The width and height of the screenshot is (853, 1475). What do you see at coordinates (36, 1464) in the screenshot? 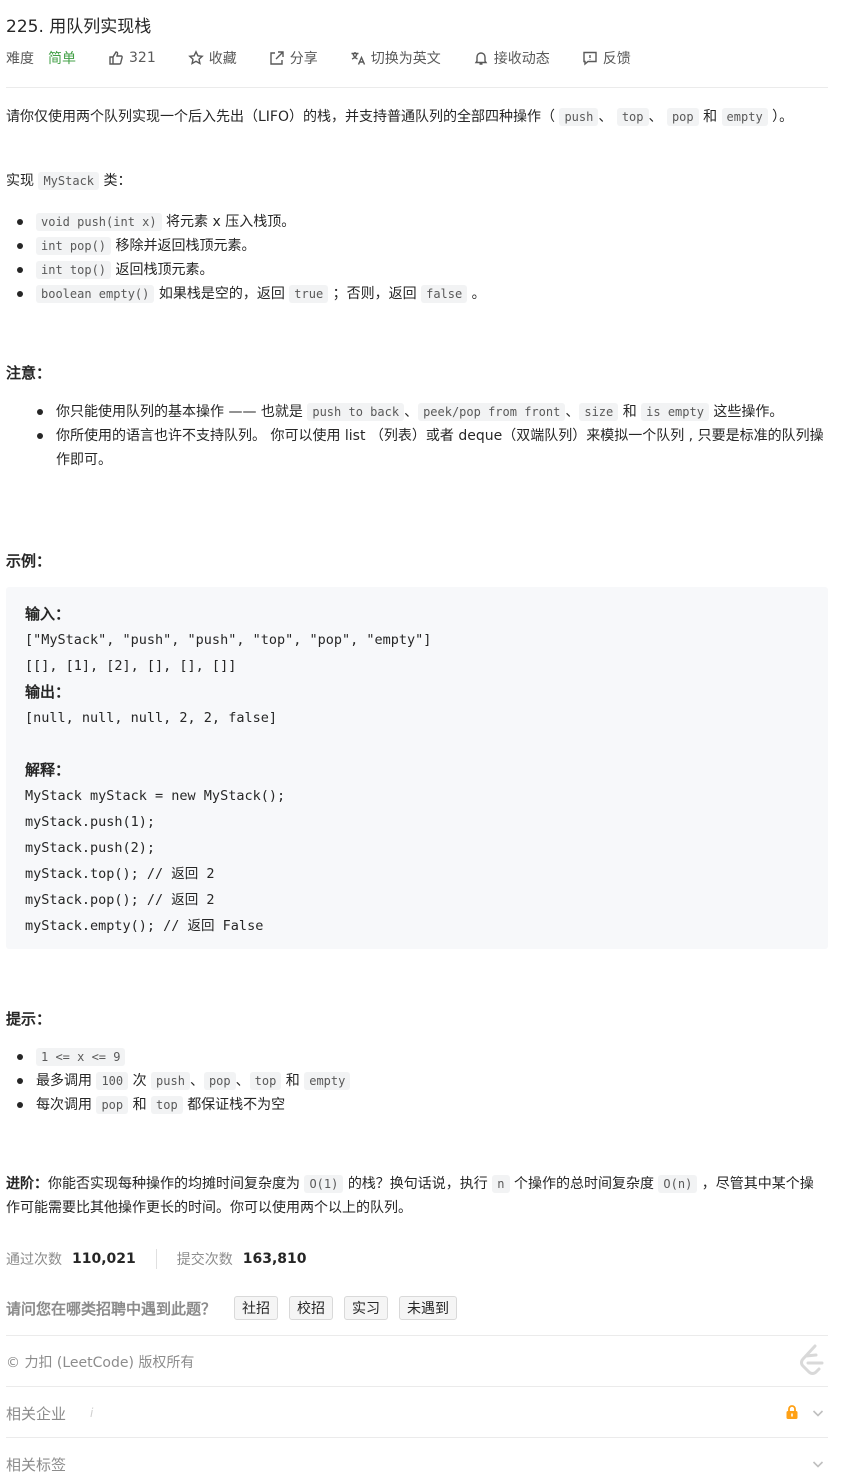
I see `related-tags-toggle: 相关标签` at bounding box center [36, 1464].